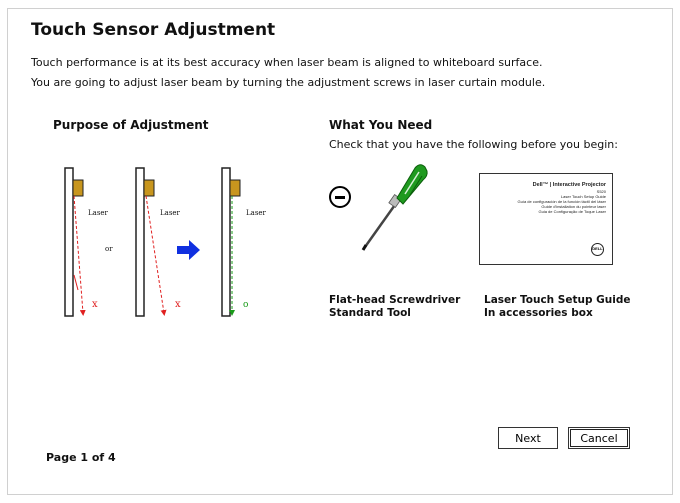 The width and height of the screenshot is (680, 503). I want to click on diagram-panel-wrong-1: Laser or x, so click(88, 242).